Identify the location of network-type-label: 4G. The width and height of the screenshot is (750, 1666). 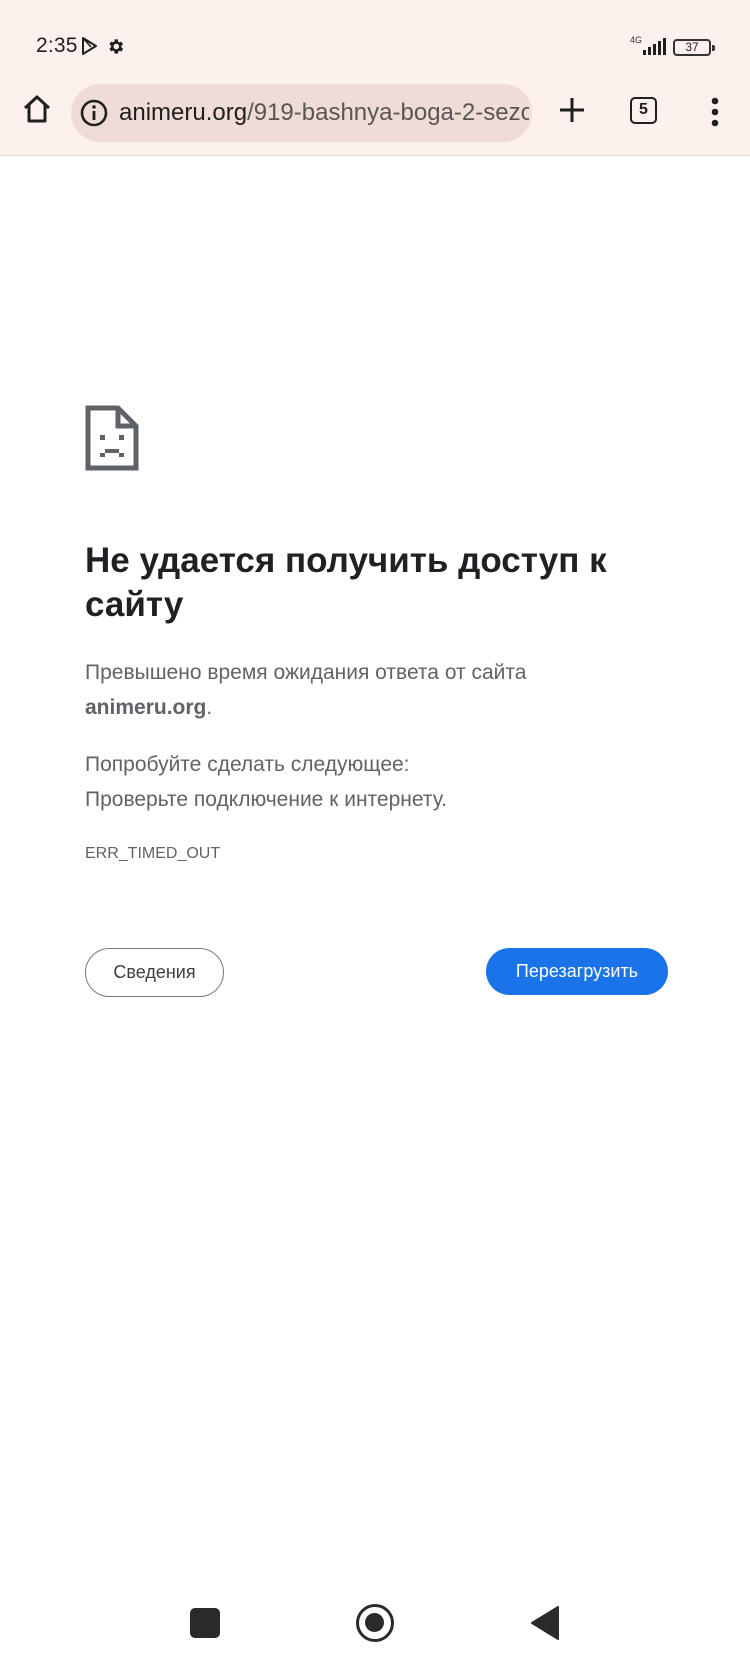
(636, 40).